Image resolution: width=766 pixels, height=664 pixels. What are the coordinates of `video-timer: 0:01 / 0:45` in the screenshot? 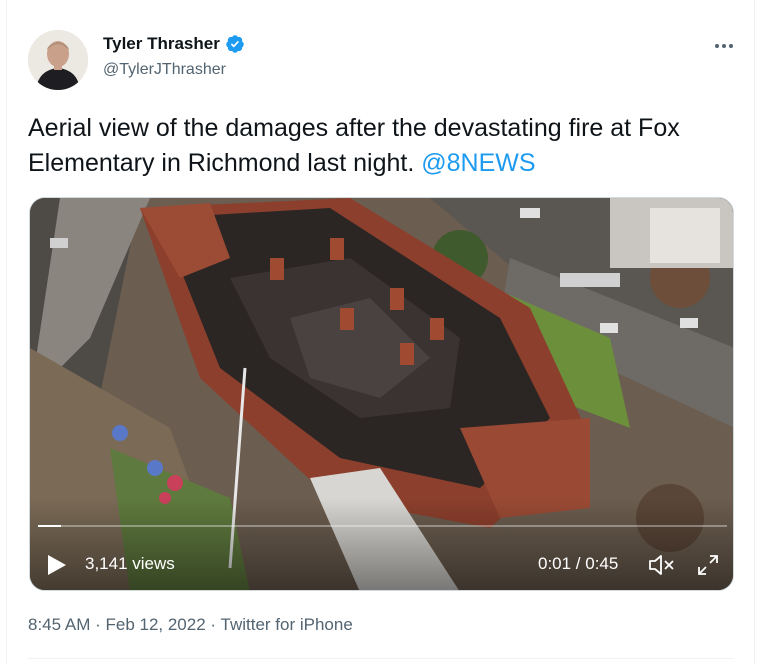 It's located at (578, 563).